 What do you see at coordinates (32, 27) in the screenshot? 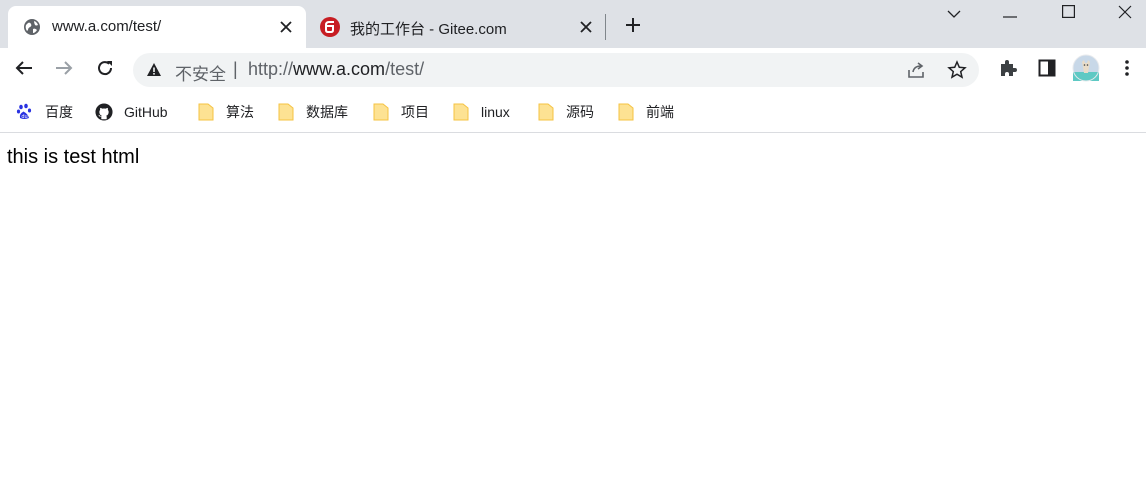
I see `globe-icon` at bounding box center [32, 27].